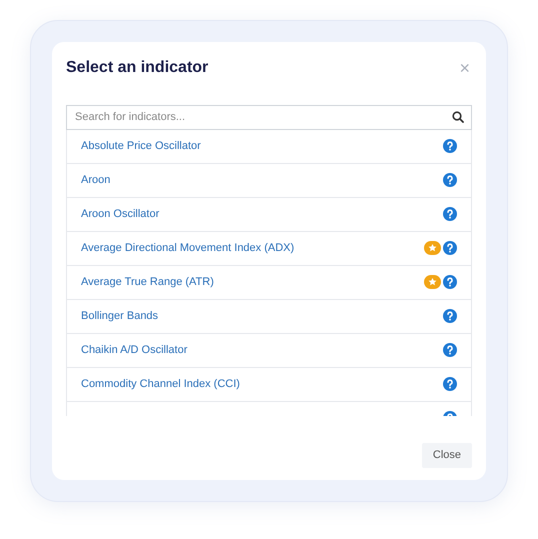 This screenshot has width=538, height=539. I want to click on indicator-item: Aroon, so click(269, 181).